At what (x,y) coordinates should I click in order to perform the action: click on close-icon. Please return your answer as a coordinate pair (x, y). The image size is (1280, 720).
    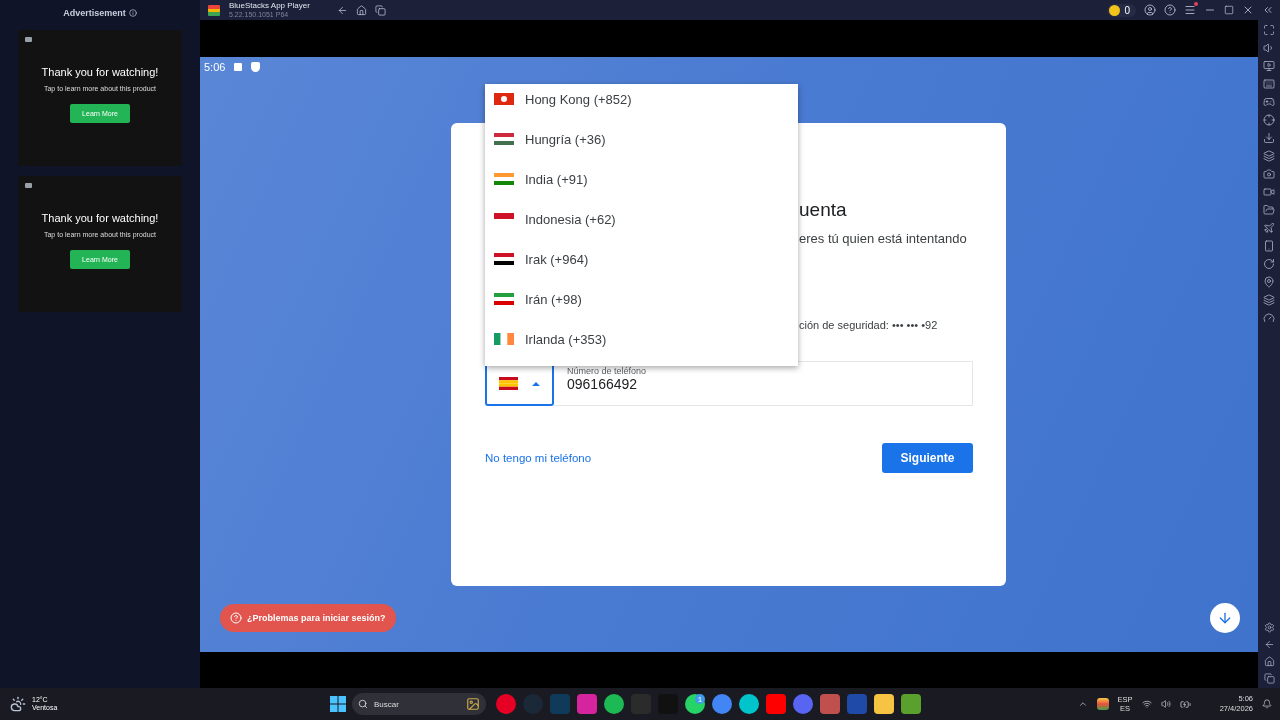
    Looking at the image, I should click on (1248, 10).